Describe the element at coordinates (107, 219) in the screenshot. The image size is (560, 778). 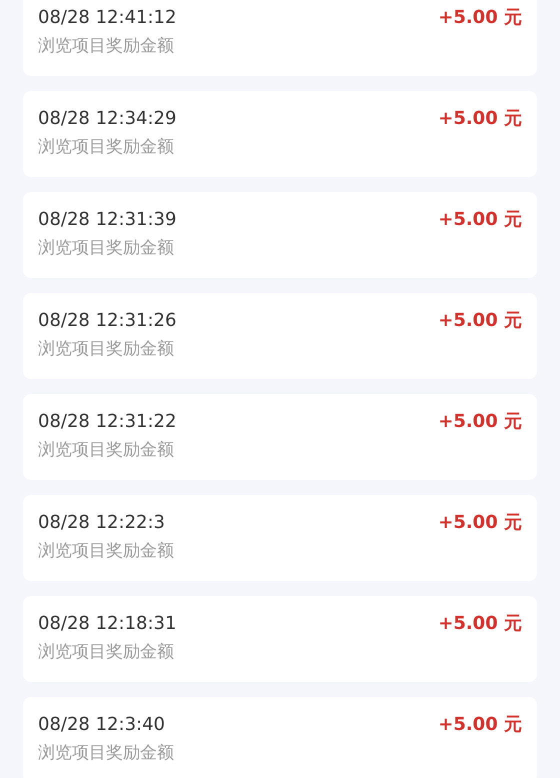
I see `record-time: 08/28 12:31:39` at that location.